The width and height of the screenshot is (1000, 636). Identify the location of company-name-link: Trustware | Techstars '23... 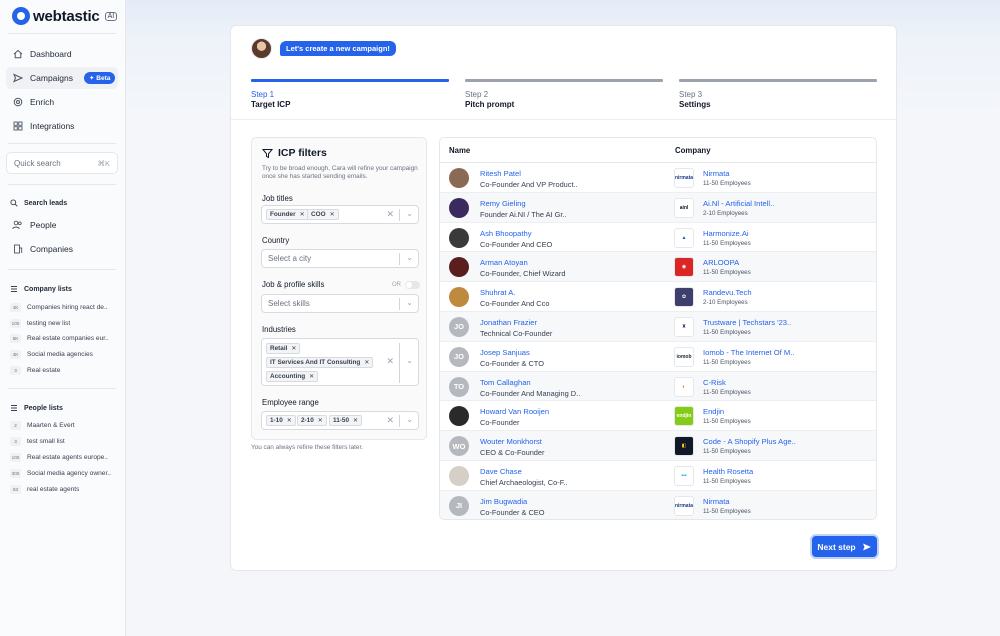
(747, 322).